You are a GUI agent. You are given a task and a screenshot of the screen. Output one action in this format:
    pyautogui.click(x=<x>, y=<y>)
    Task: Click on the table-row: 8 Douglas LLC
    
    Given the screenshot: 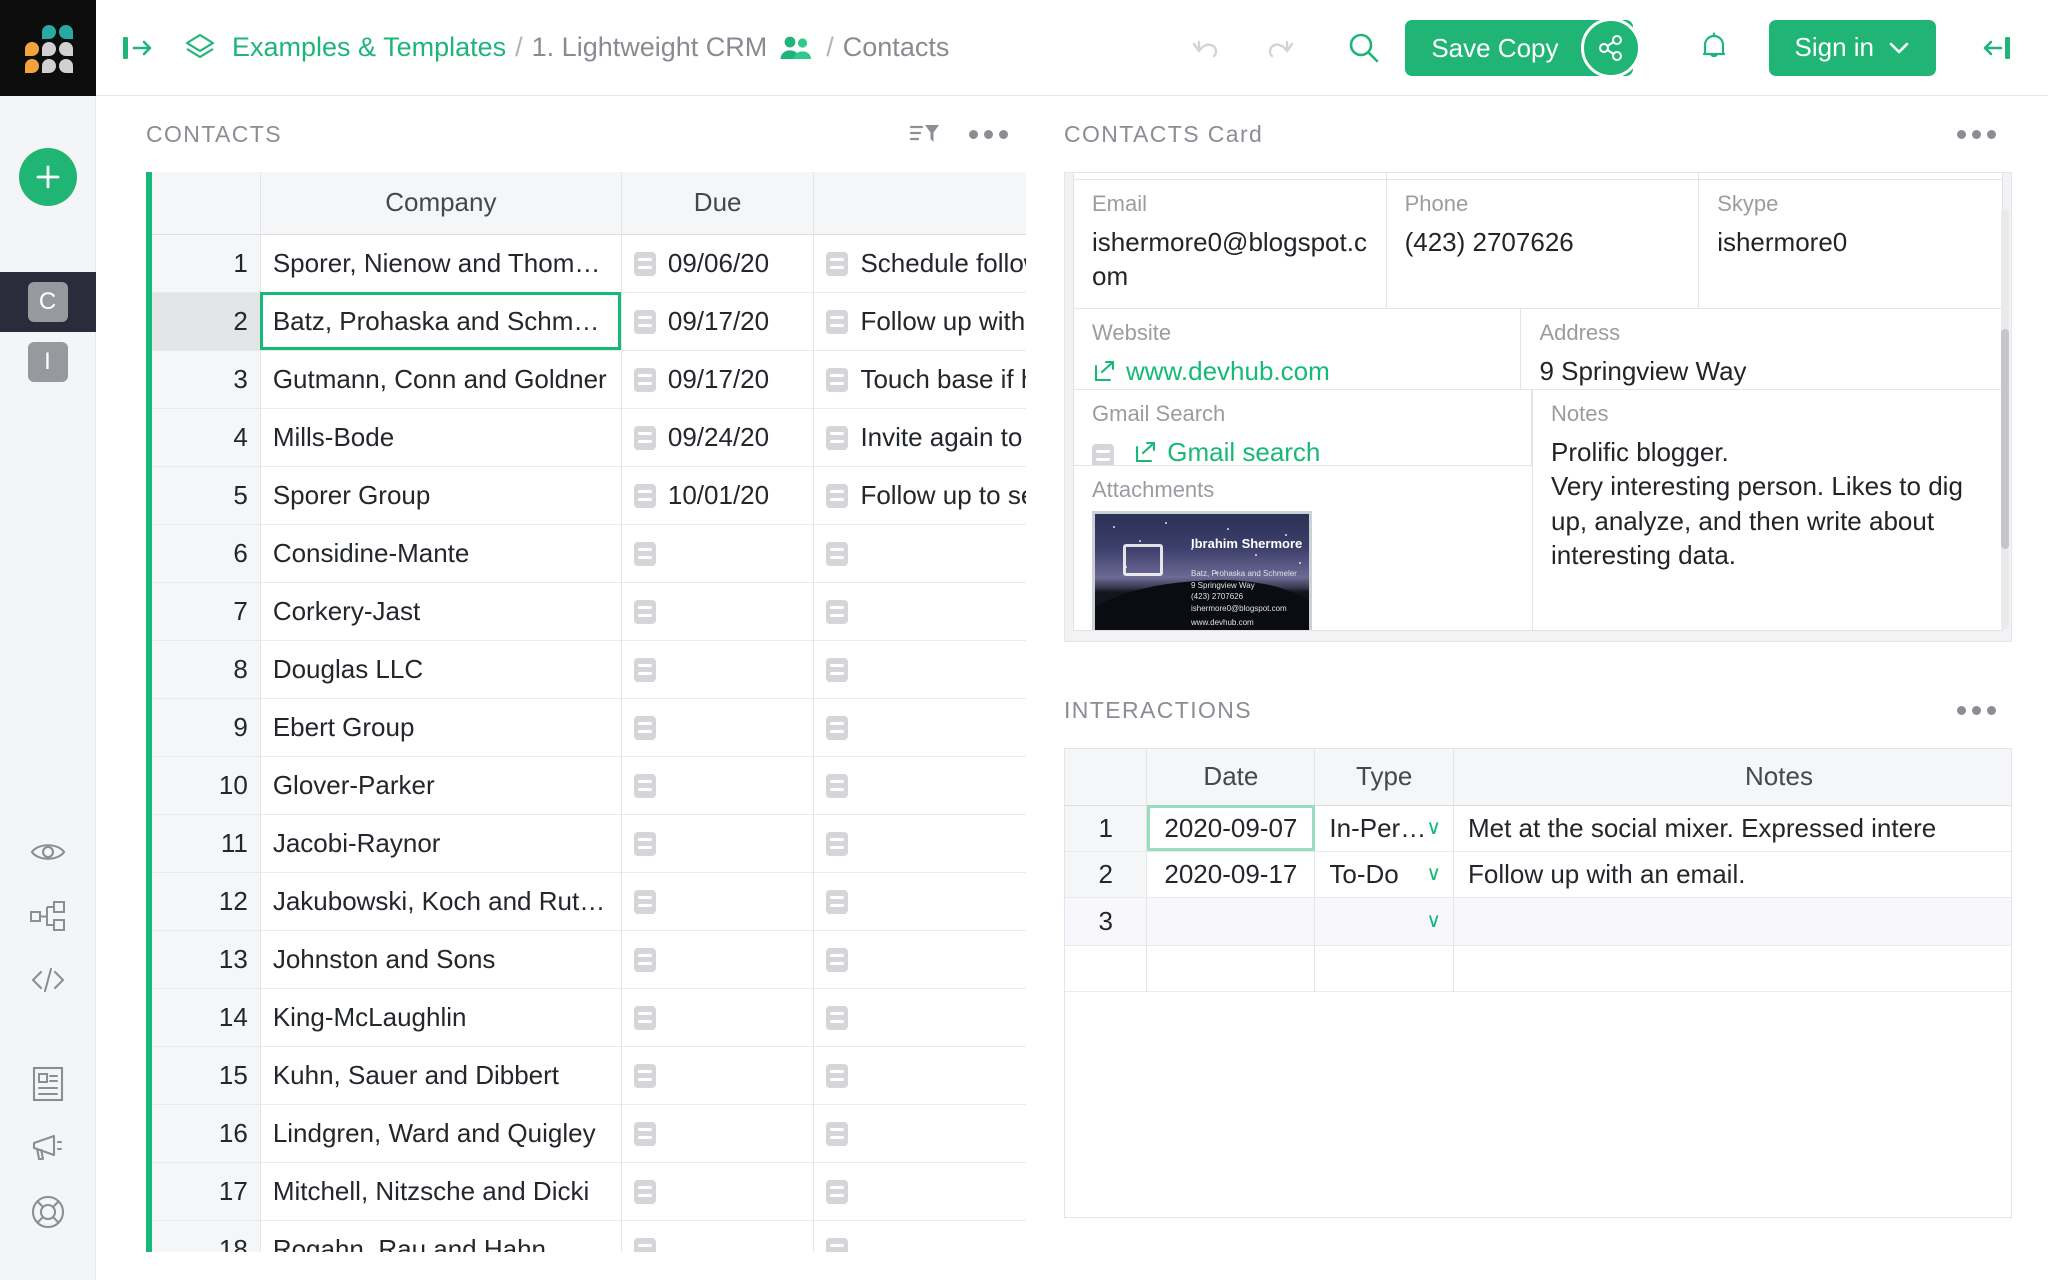 What is the action you would take?
    pyautogui.click(x=589, y=669)
    